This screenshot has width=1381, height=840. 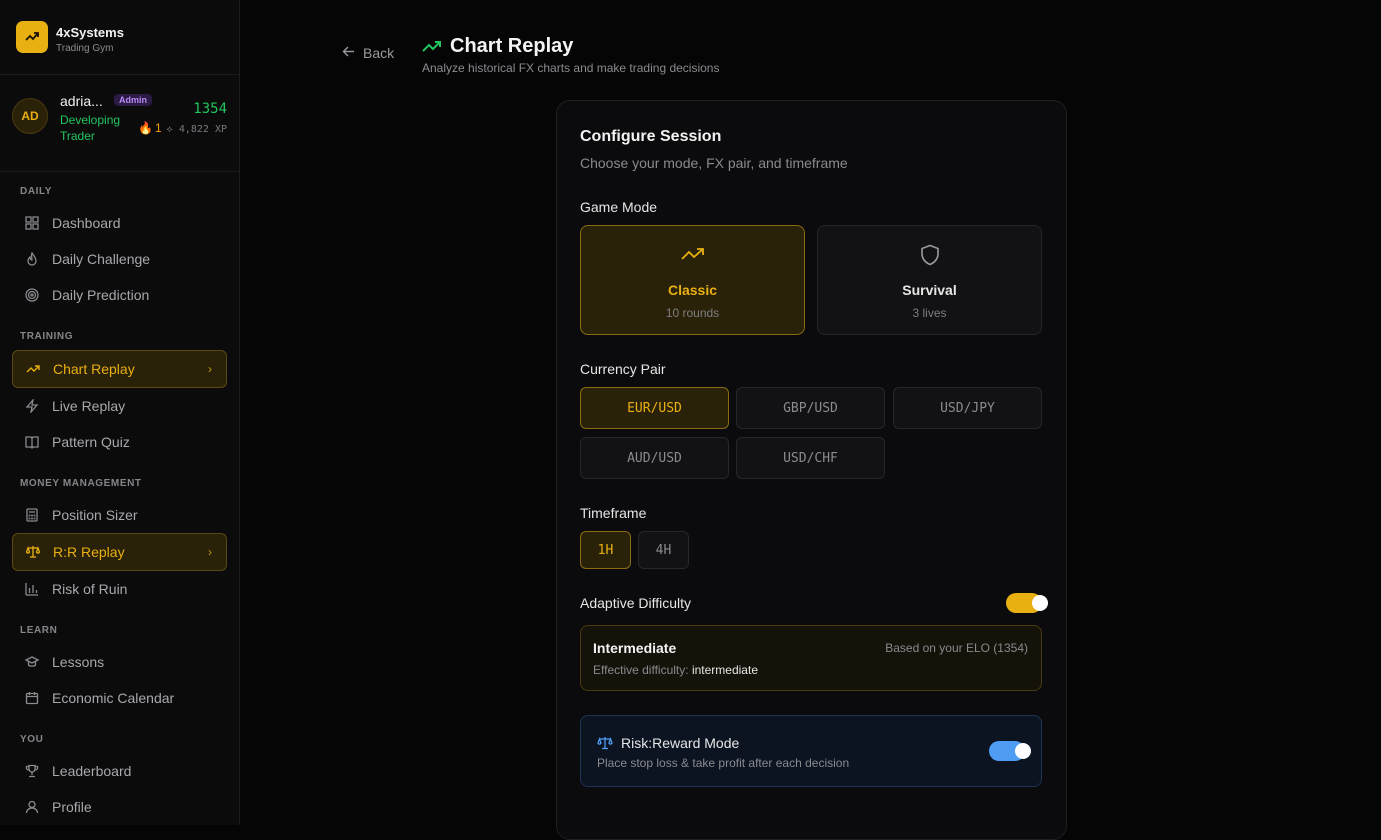 I want to click on xp-value: 4,822 XP, so click(x=202, y=129).